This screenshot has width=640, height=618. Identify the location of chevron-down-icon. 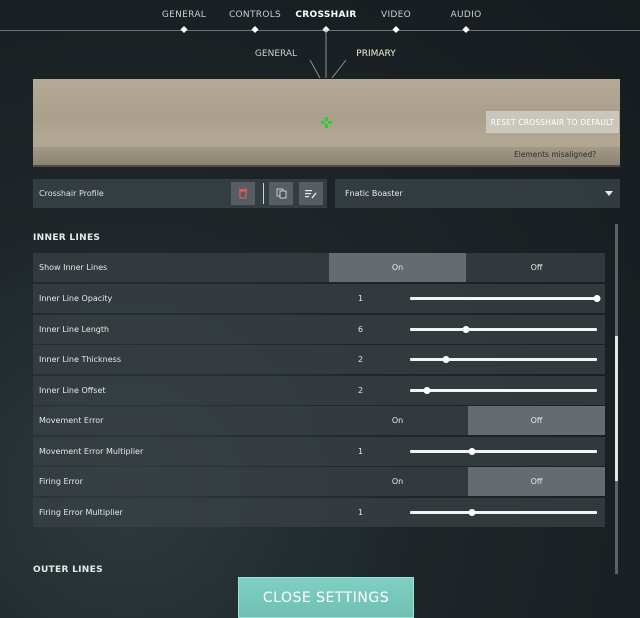
(609, 193).